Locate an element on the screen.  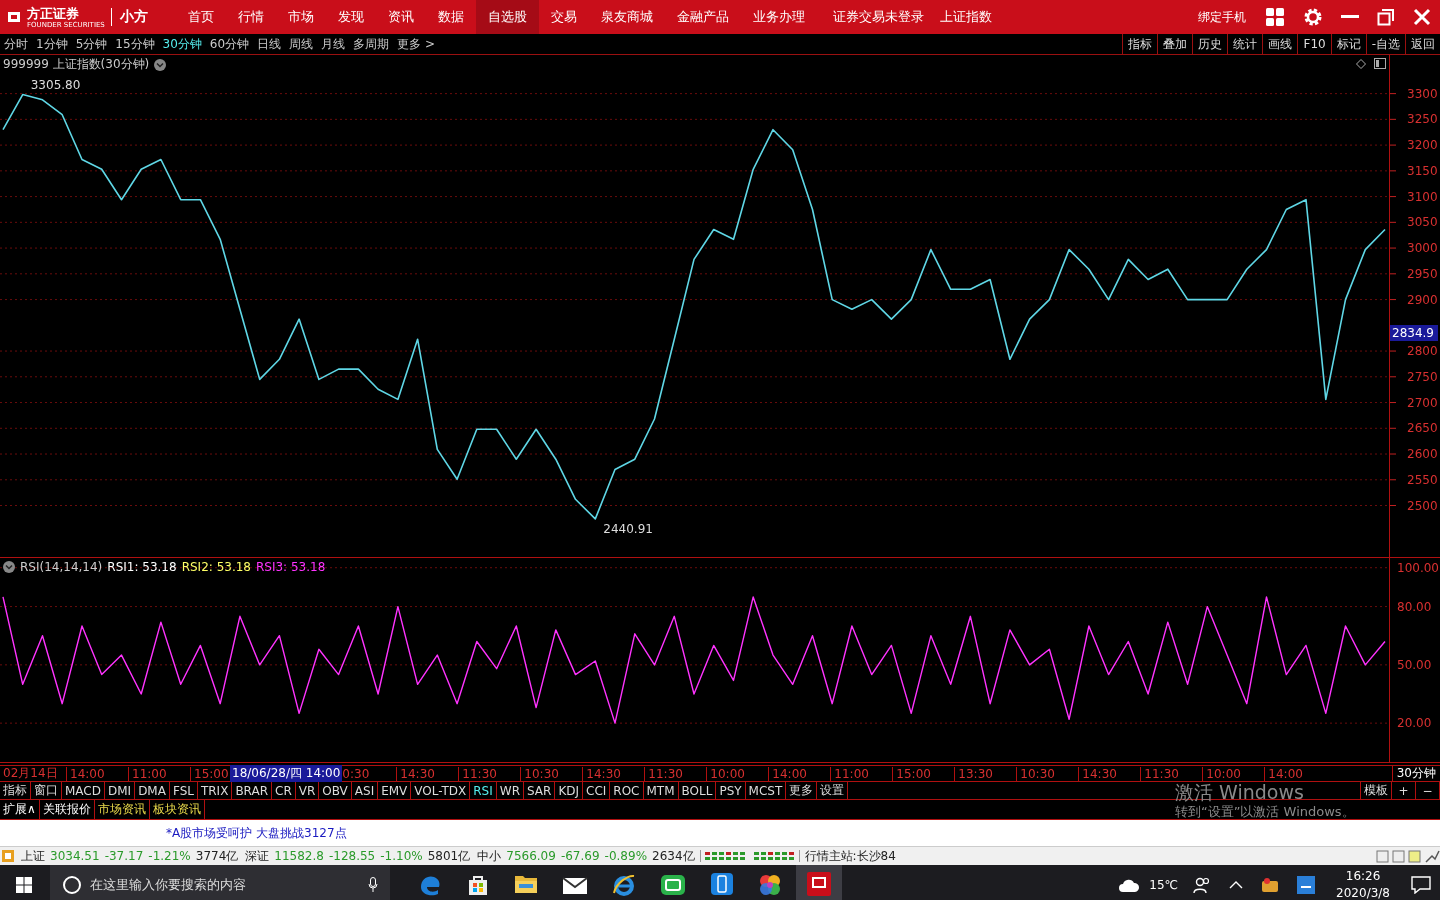
indicator-tab: PSY is located at coordinates (731, 790).